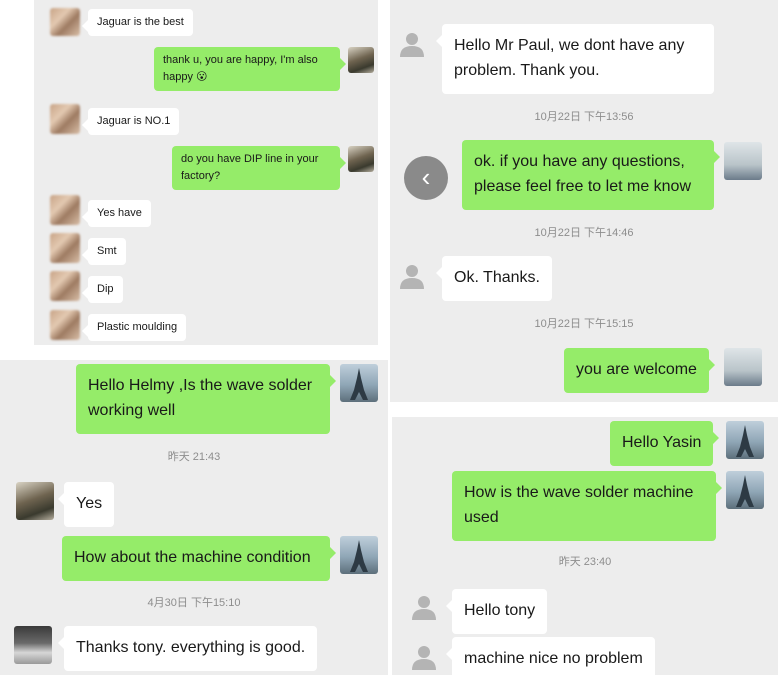  I want to click on received-message: Dip, so click(102, 290).